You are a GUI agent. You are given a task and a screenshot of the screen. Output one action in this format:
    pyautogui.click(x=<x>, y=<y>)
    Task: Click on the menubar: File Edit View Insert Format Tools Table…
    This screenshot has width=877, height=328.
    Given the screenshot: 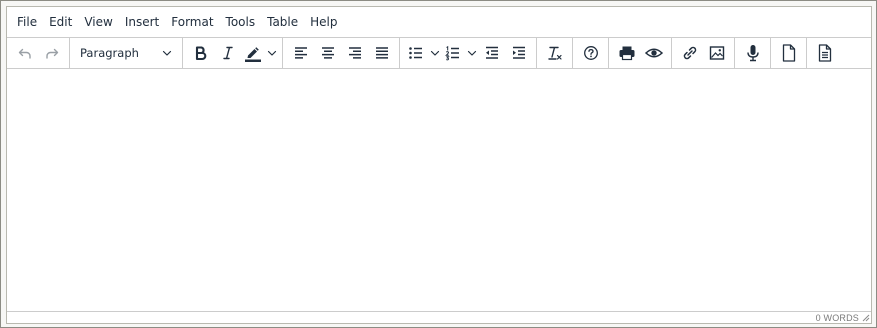 What is the action you would take?
    pyautogui.click(x=439, y=22)
    